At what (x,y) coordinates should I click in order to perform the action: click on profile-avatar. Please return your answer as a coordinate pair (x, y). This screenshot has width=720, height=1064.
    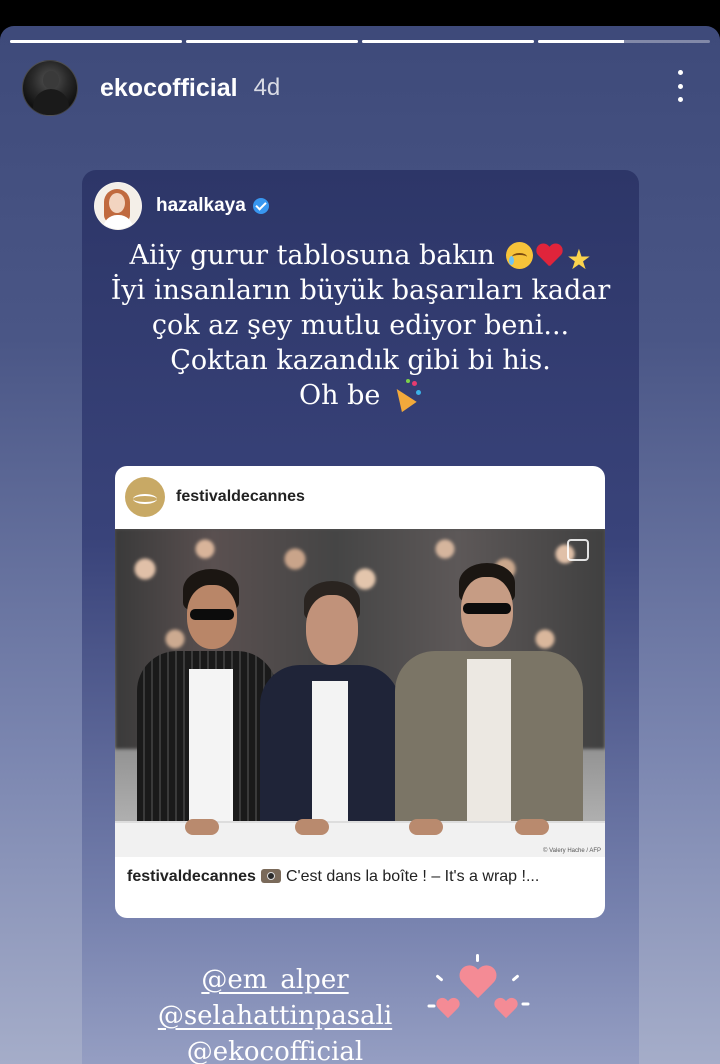
    Looking at the image, I should click on (50, 88).